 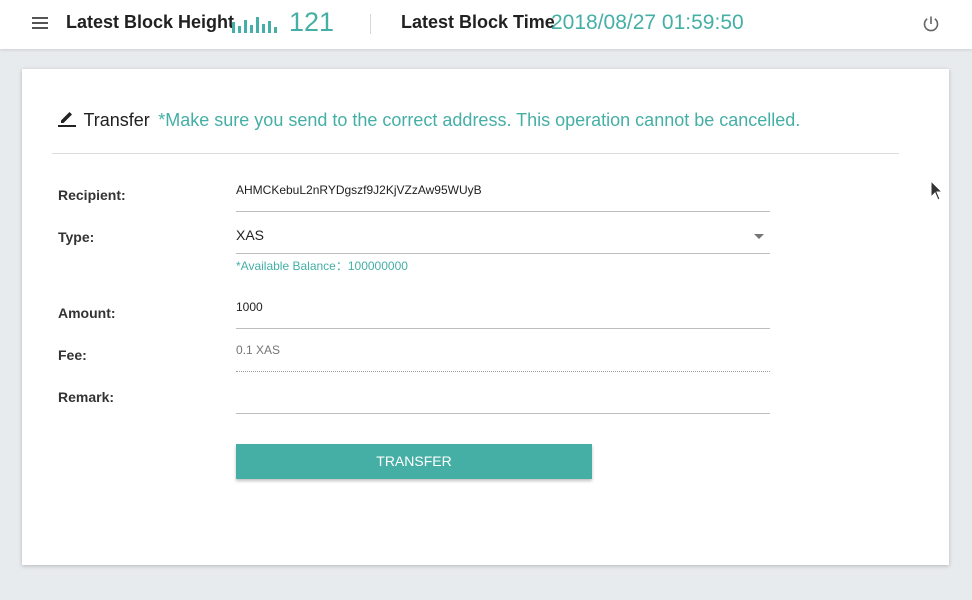 I want to click on chevron-down-icon, so click(x=759, y=236).